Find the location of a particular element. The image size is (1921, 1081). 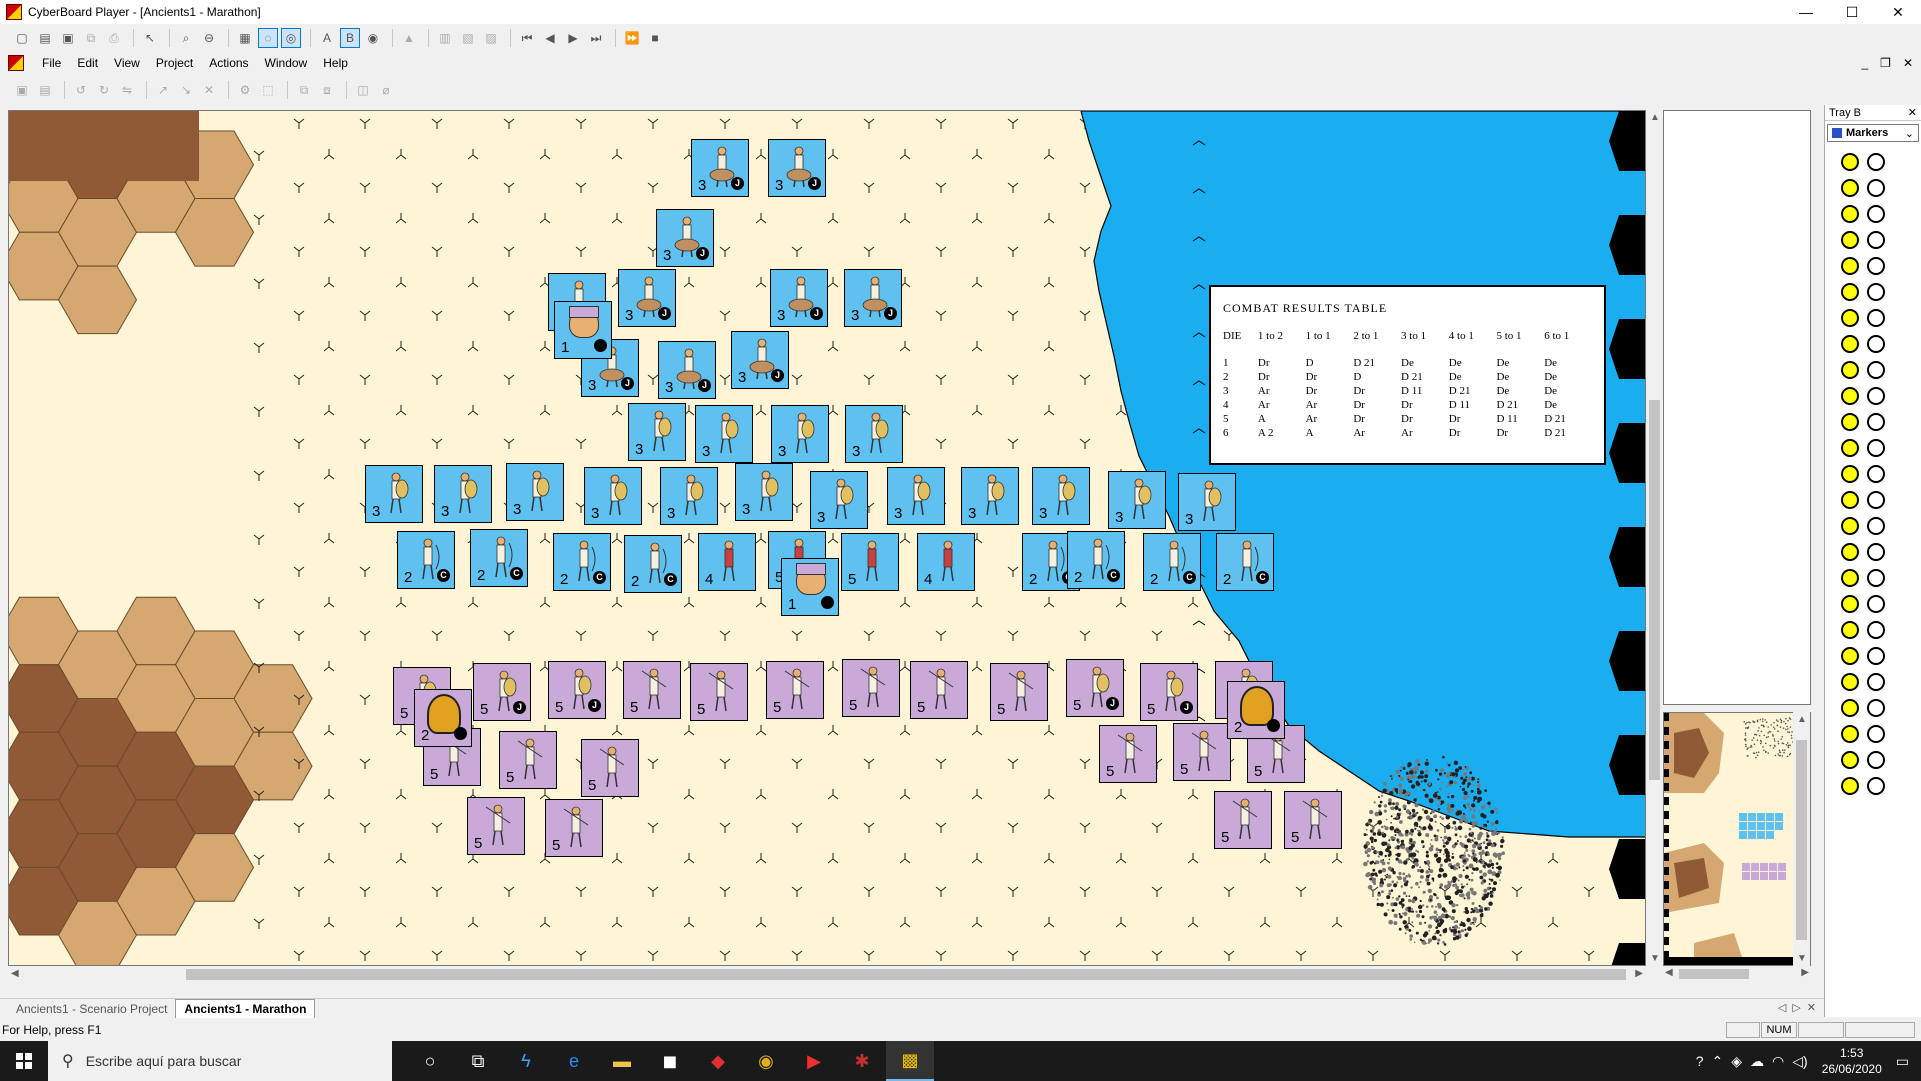

map-horizontal-scrollbar: ◀ ▶ is located at coordinates (827, 974).